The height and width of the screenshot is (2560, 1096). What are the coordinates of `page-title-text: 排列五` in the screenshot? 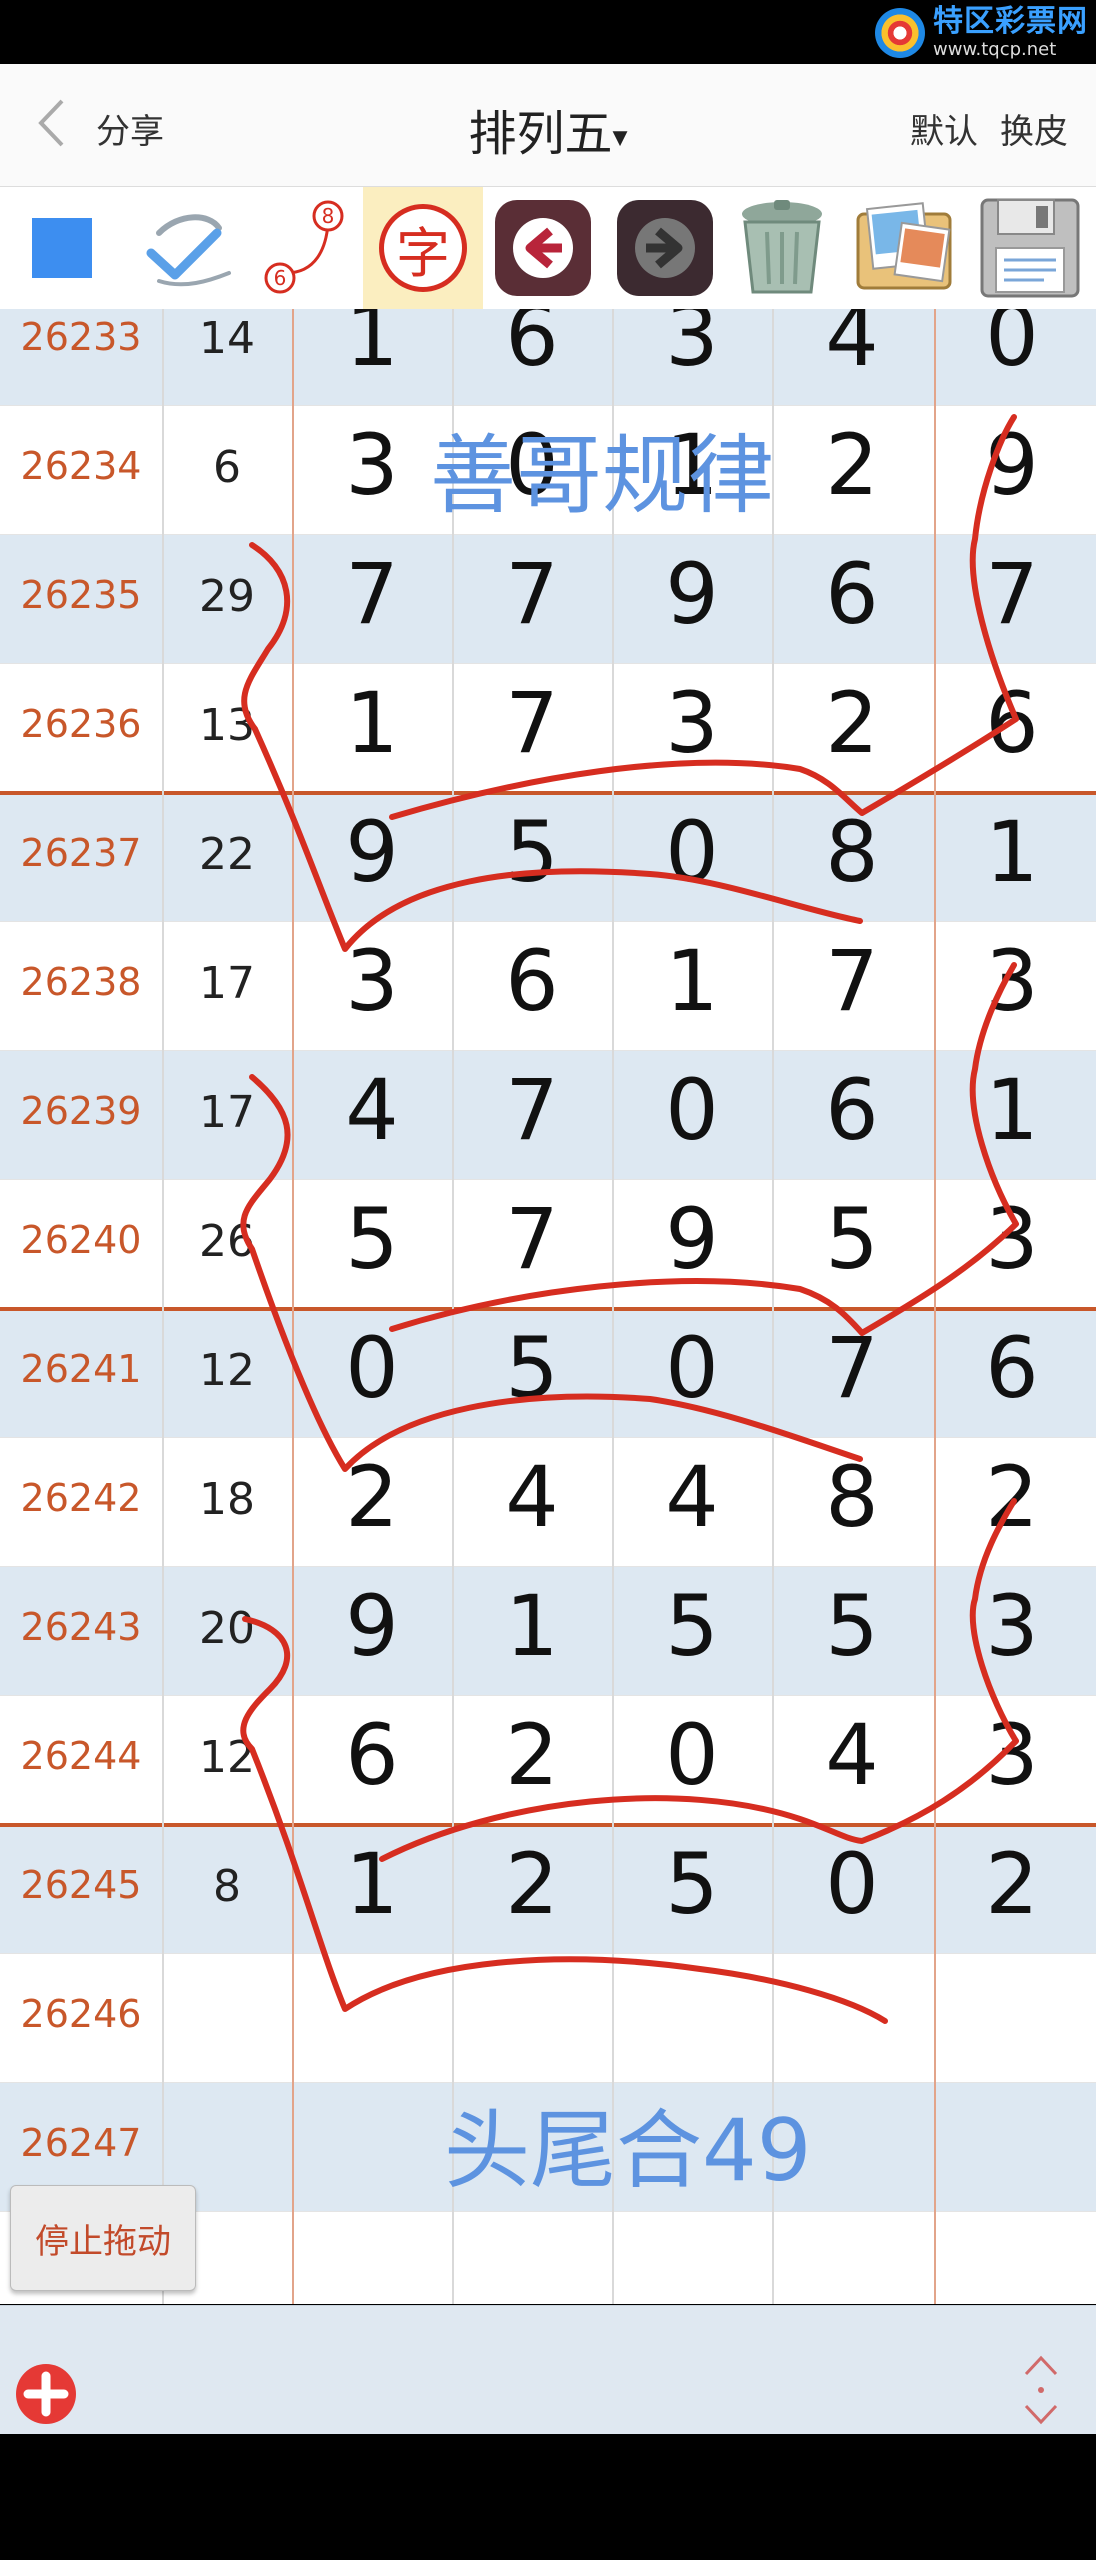 It's located at (540, 134).